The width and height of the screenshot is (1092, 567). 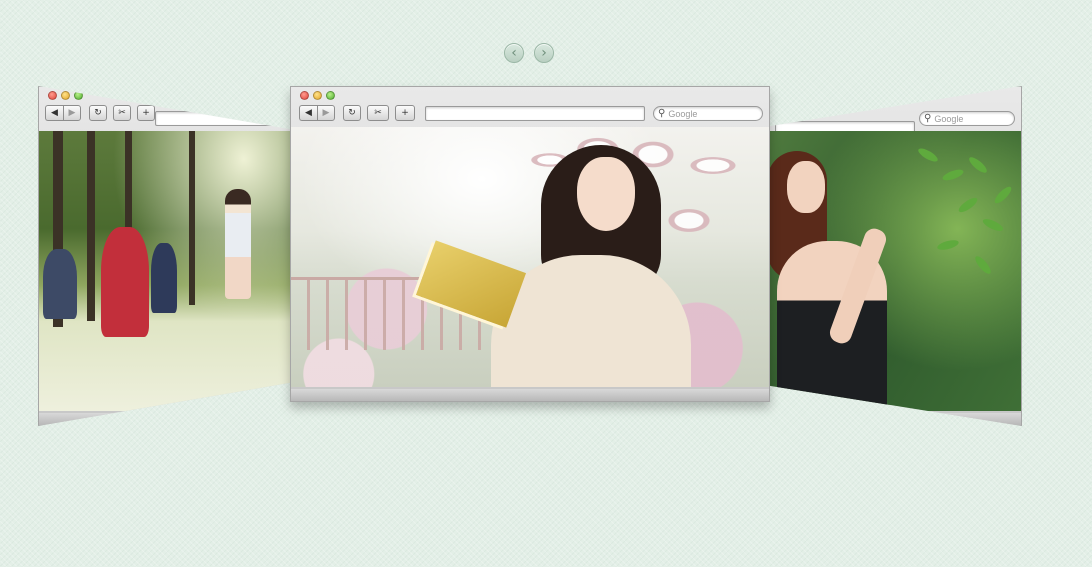 I want to click on slide-right: ⚲ Google, so click(x=894, y=256).